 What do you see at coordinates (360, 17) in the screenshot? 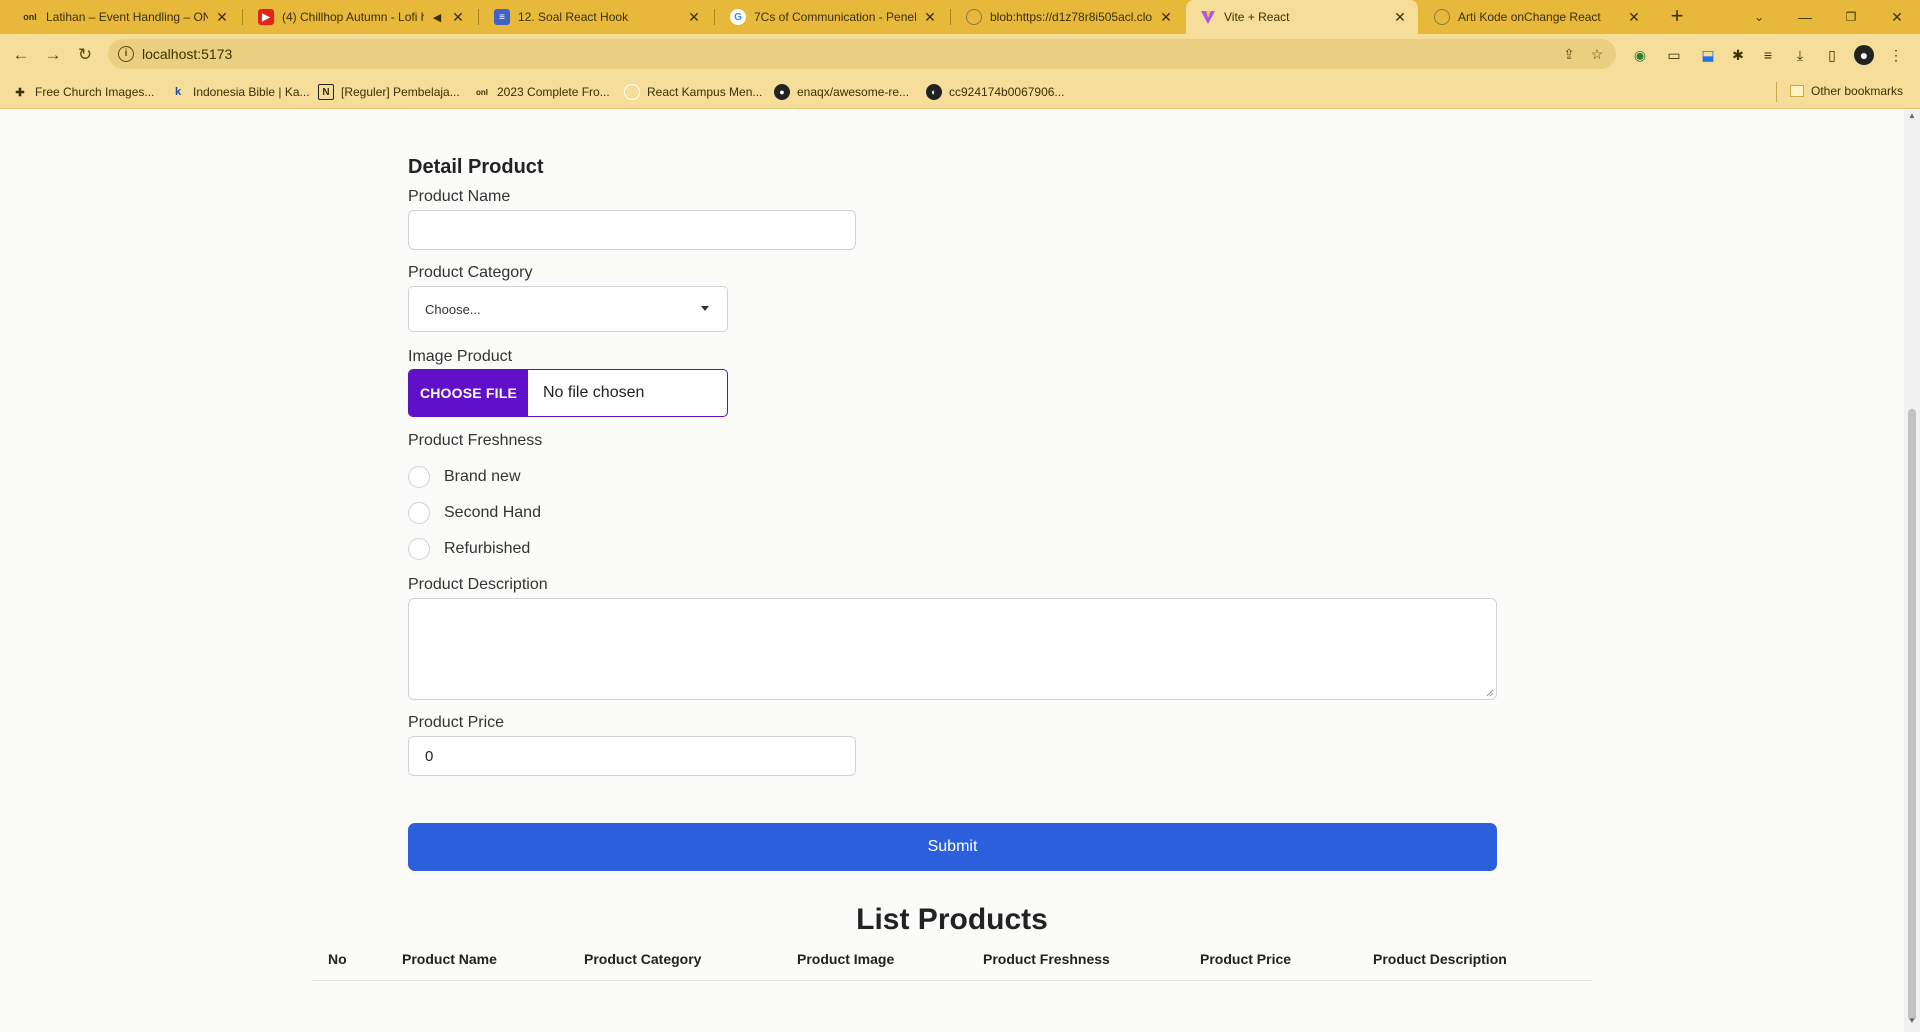
I see `tab-chillhop: ▶ (4) Chillhop Autumn - Lofi h ◀ ✕` at bounding box center [360, 17].